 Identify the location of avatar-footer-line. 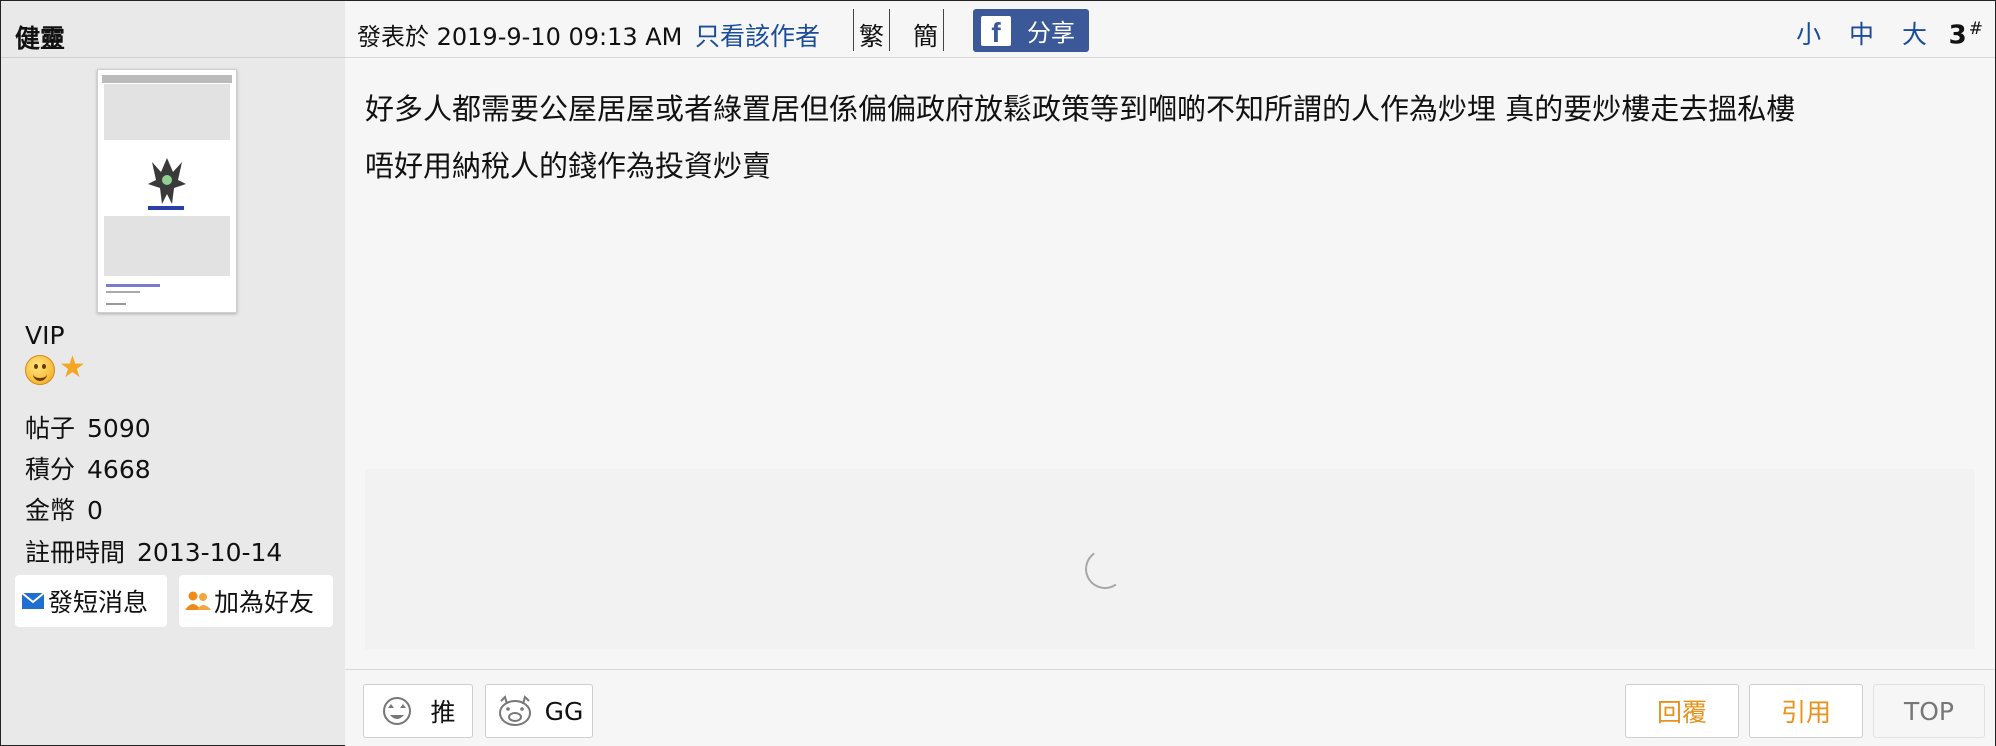
(116, 304).